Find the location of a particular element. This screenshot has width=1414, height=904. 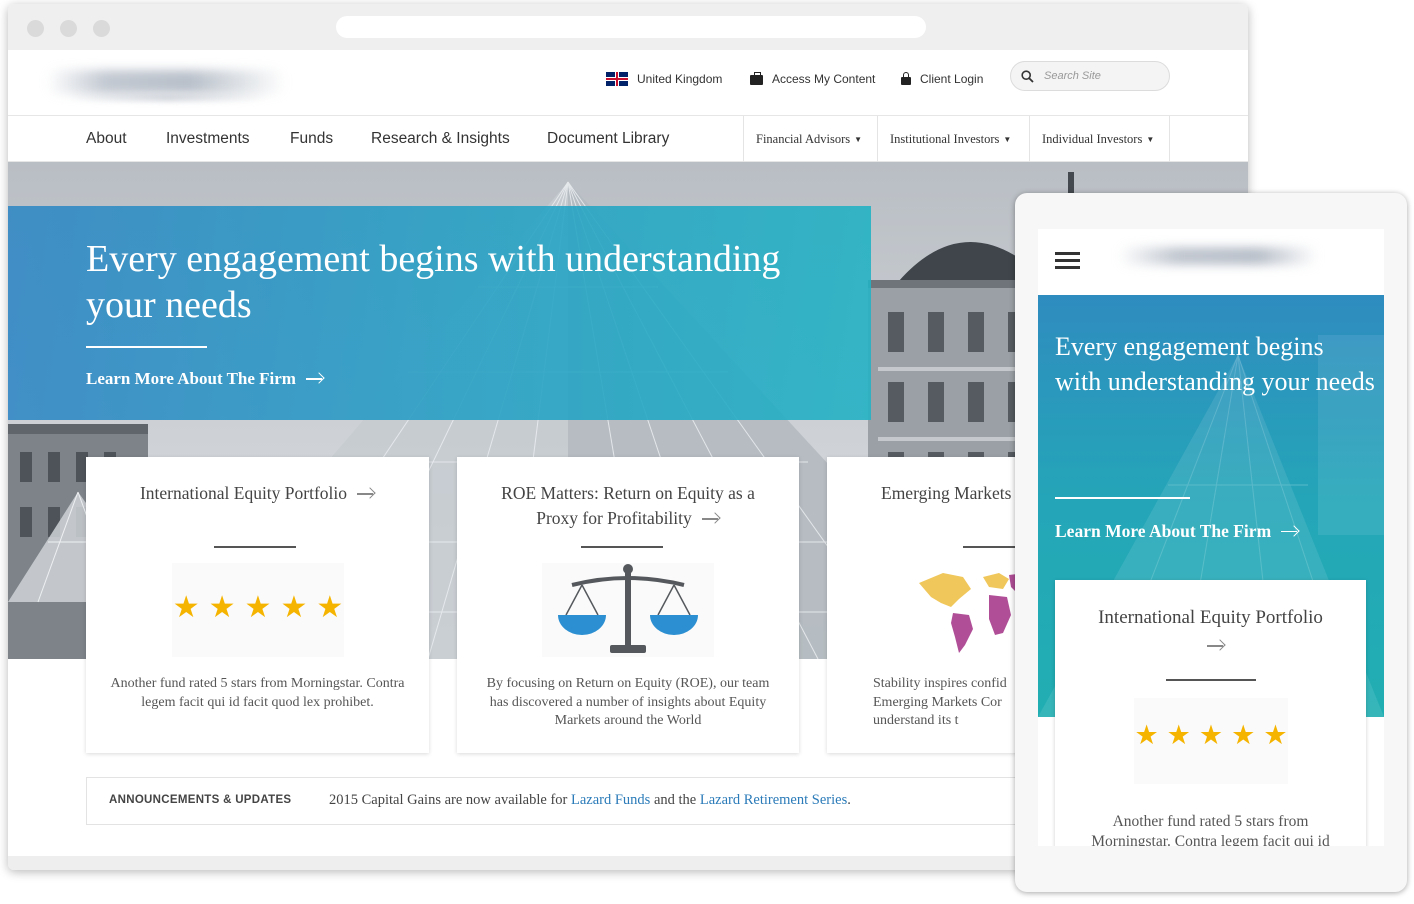

site-logo is located at coordinates (166, 82).